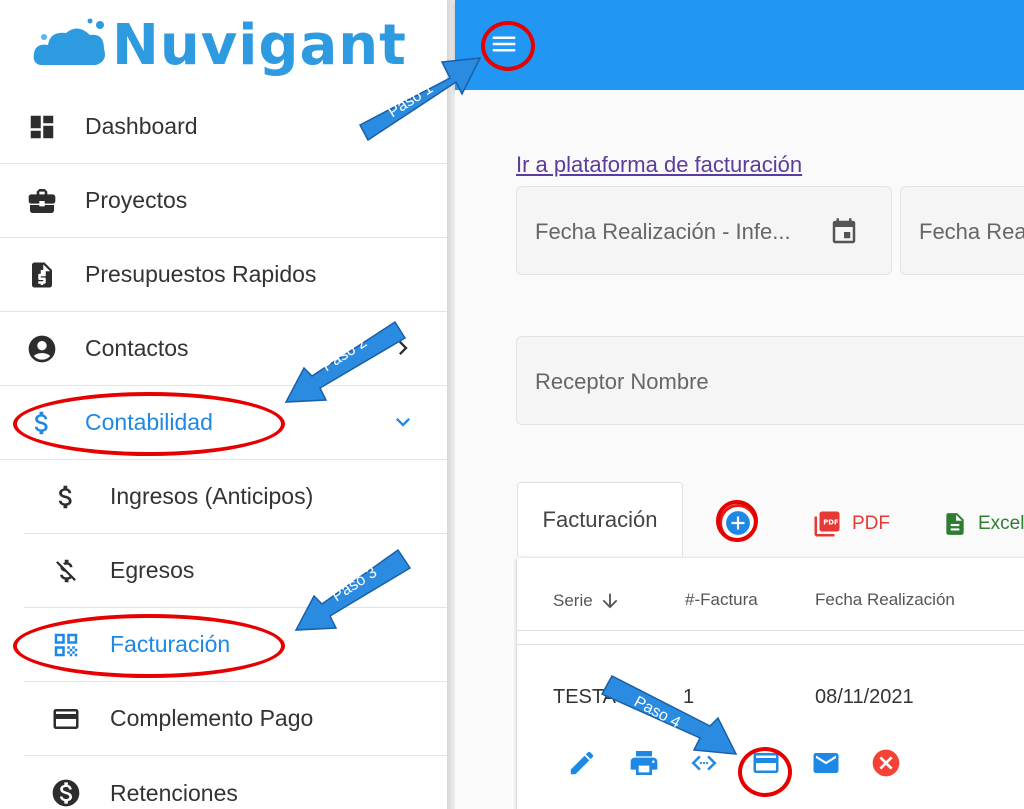 The height and width of the screenshot is (809, 1024). What do you see at coordinates (770, 644) in the screenshot?
I see `row-divider` at bounding box center [770, 644].